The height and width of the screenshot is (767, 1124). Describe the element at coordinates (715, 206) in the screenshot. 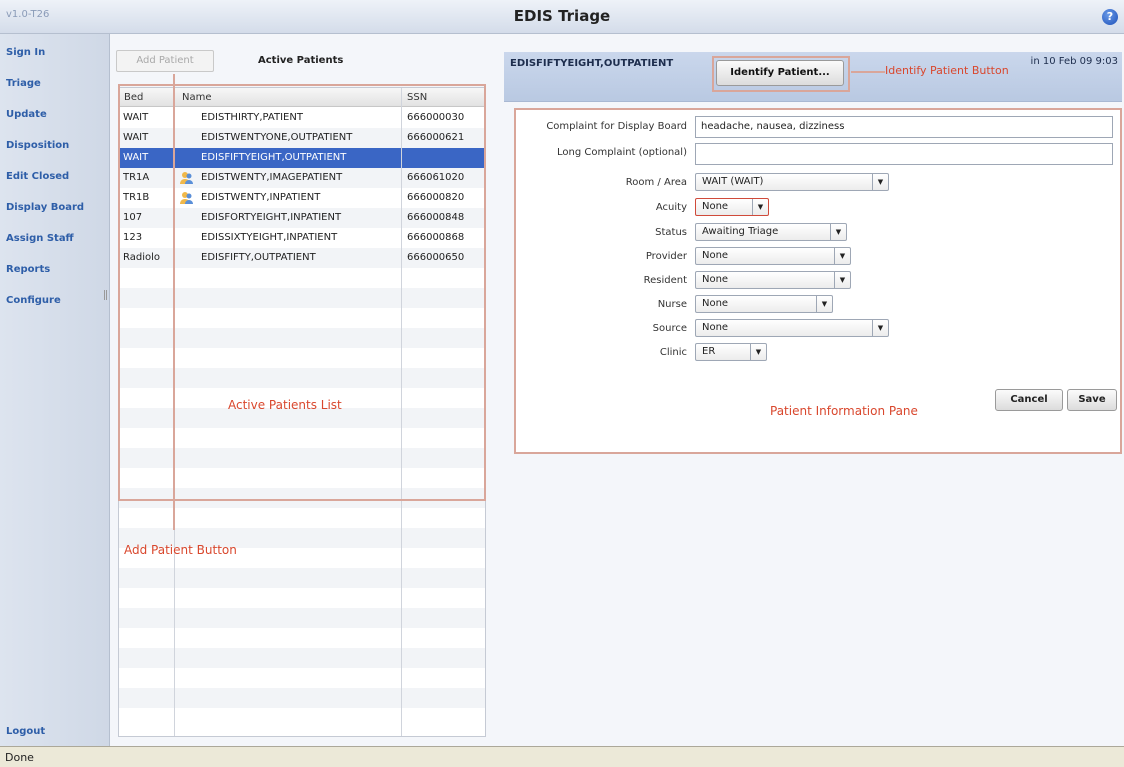

I see `acuity-value: None` at that location.